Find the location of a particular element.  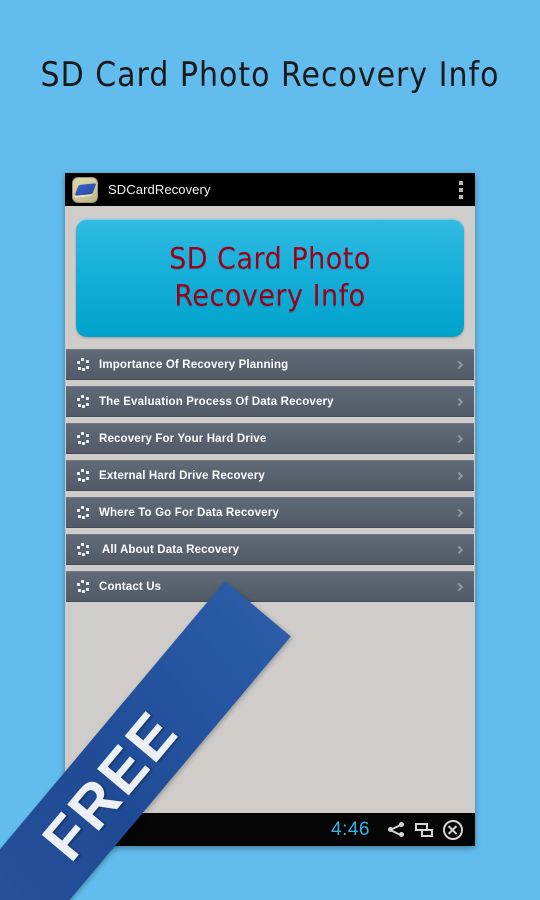

list-item: External Hard Drive Recovery is located at coordinates (270, 475).